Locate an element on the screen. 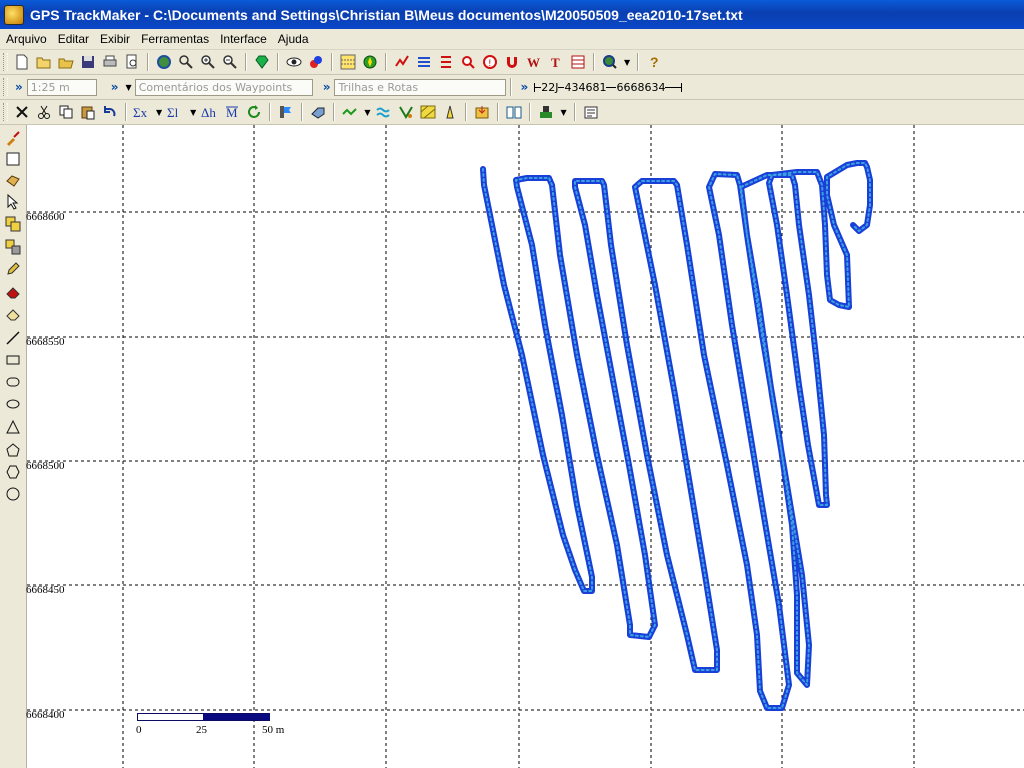  view-eye-icon is located at coordinates (294, 62).